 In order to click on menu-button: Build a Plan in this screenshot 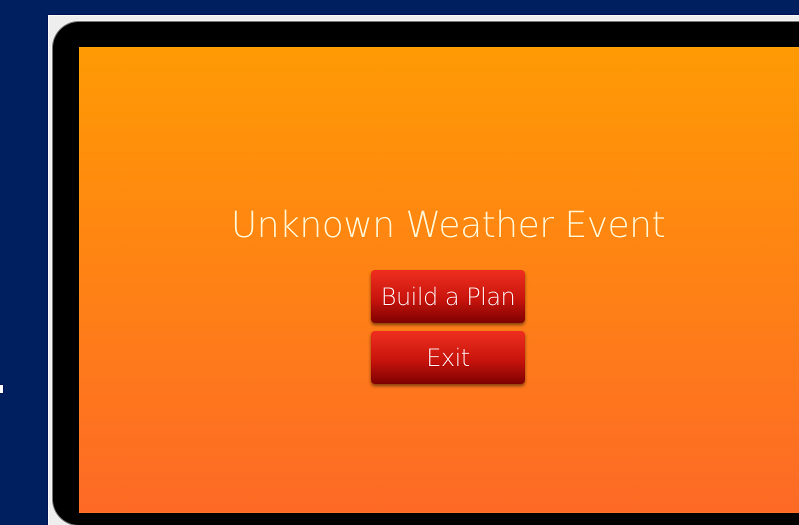, I will do `click(448, 296)`.